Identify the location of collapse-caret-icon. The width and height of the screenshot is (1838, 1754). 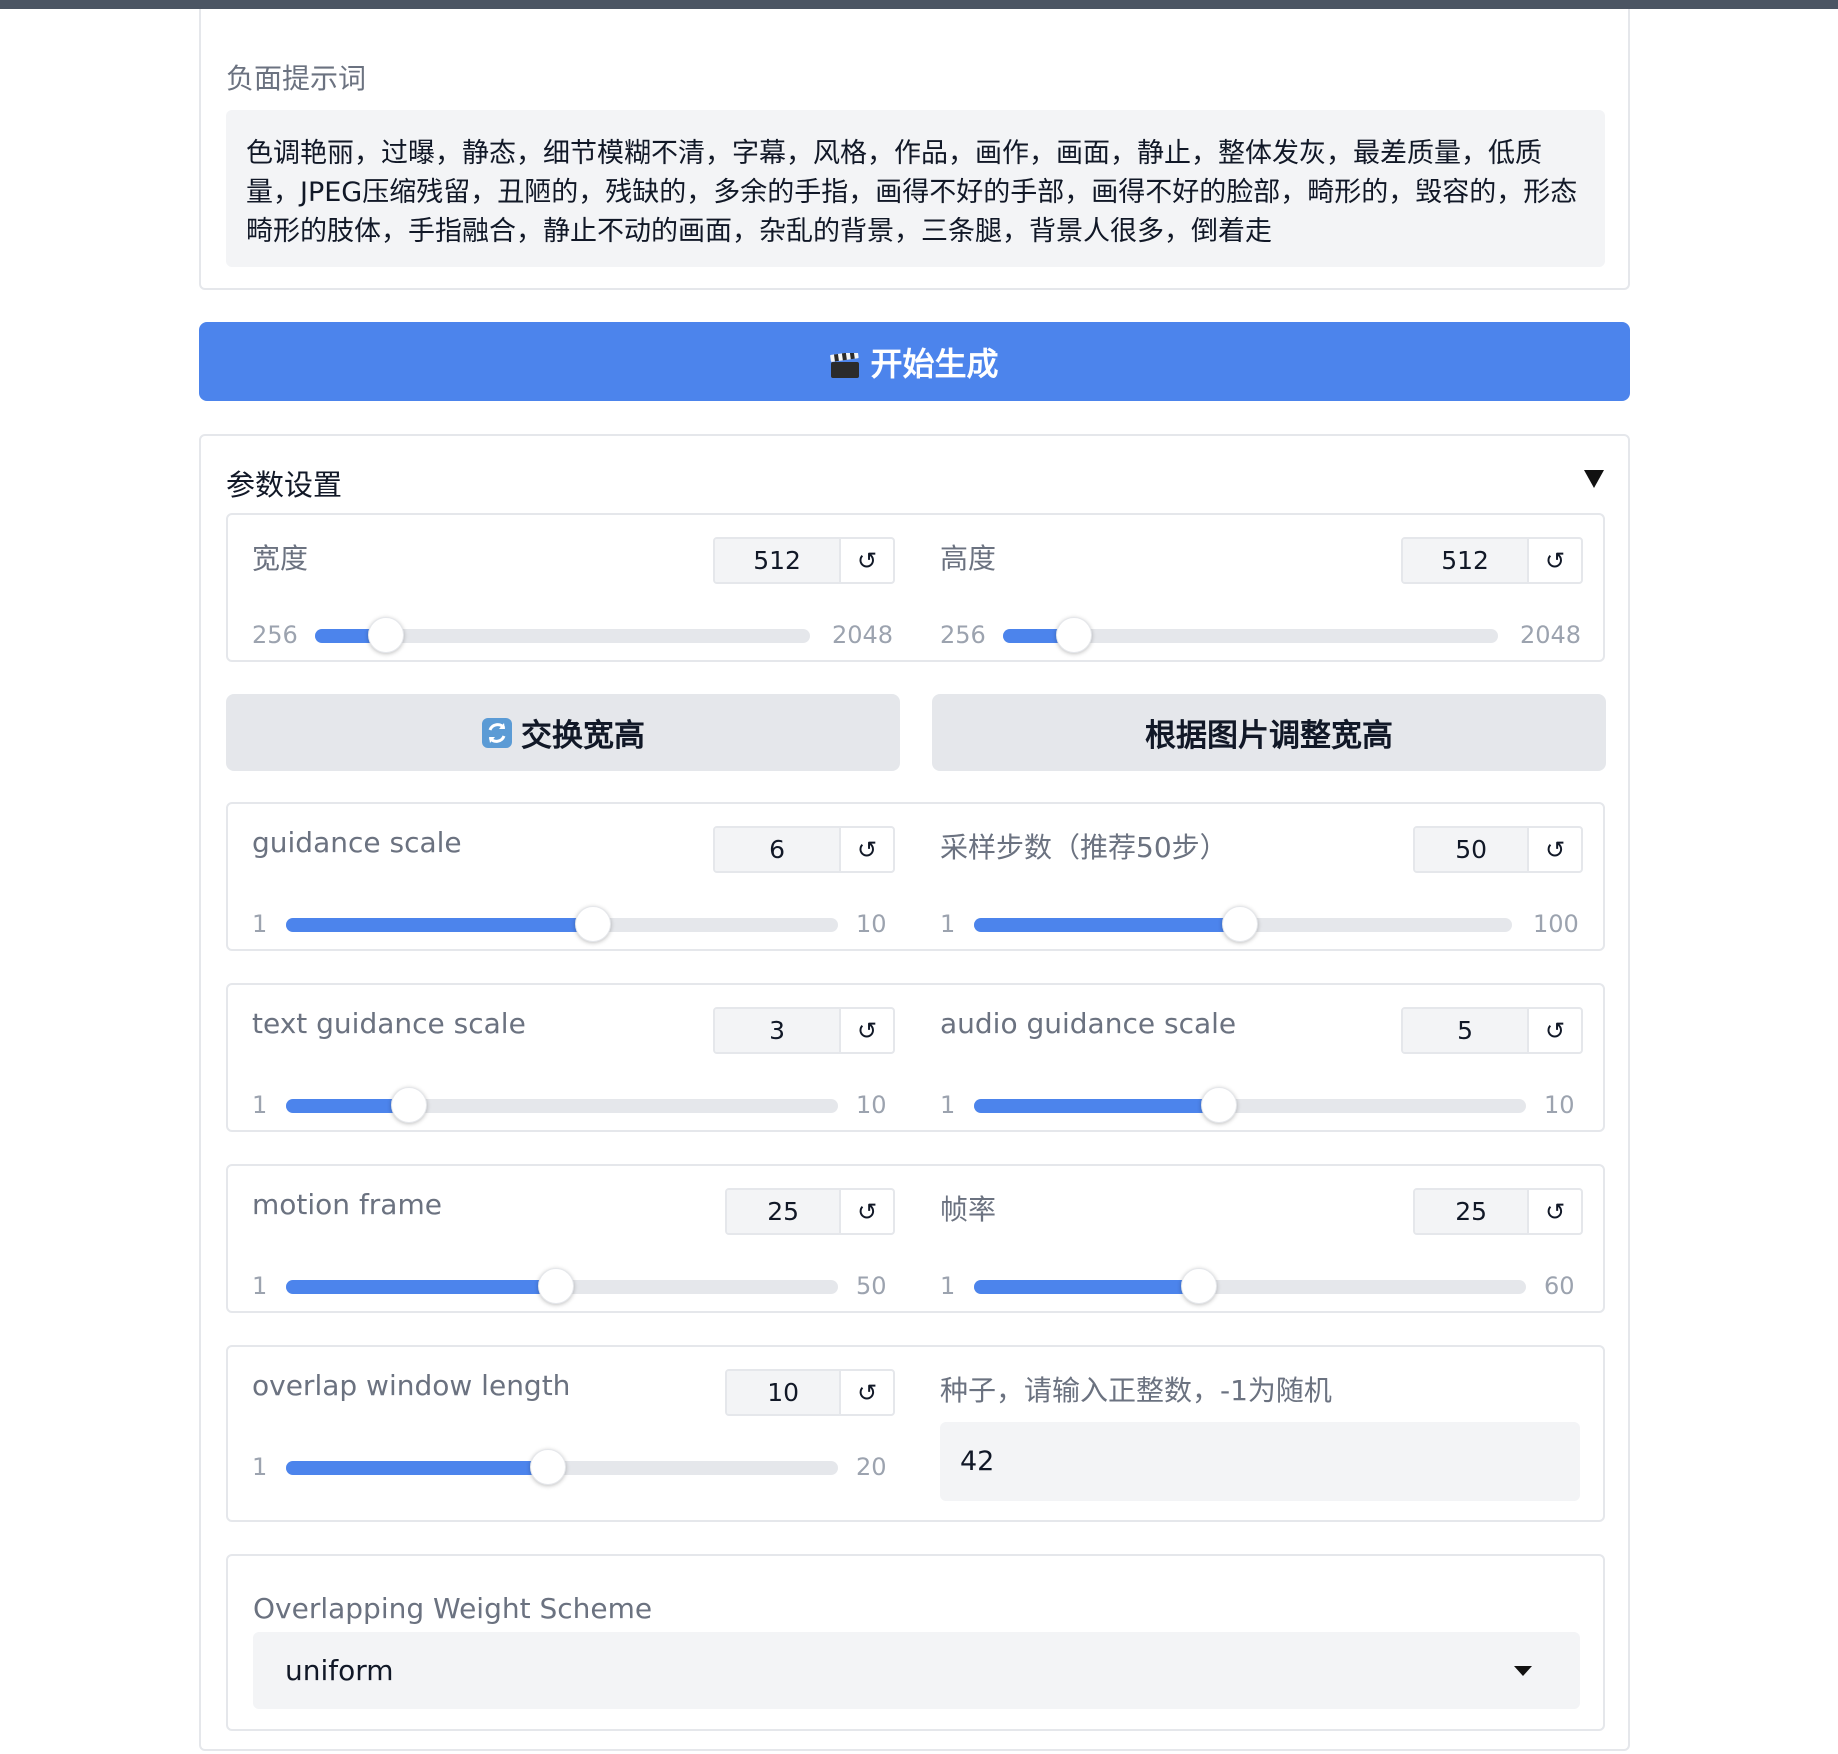
(1594, 479).